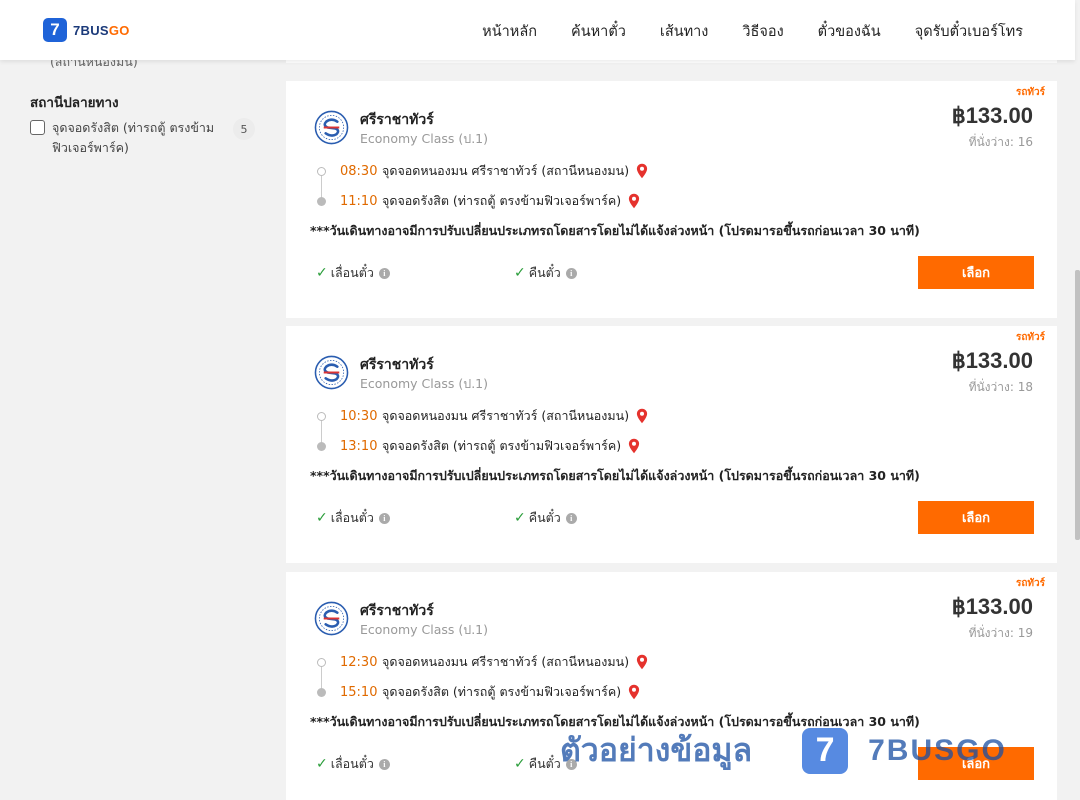  I want to click on arrival-time: 13:10, so click(359, 446).